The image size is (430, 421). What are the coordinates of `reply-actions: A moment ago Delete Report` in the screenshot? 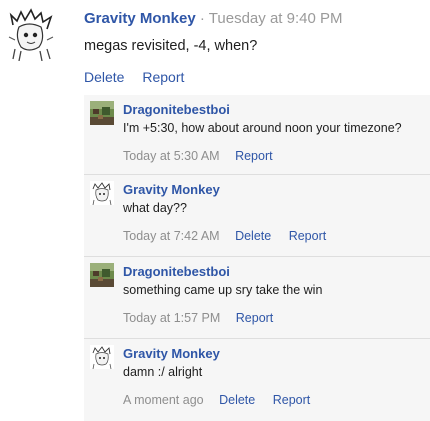 It's located at (223, 400).